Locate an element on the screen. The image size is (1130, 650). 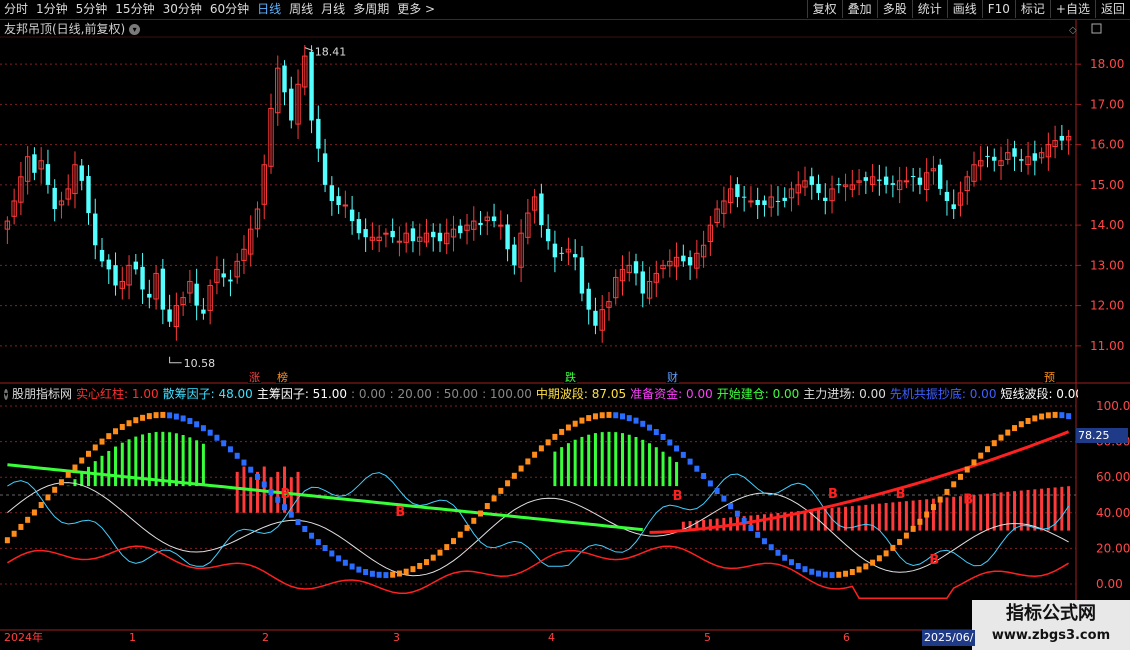
price-label-1: 17.00 is located at coordinates (1107, 104).